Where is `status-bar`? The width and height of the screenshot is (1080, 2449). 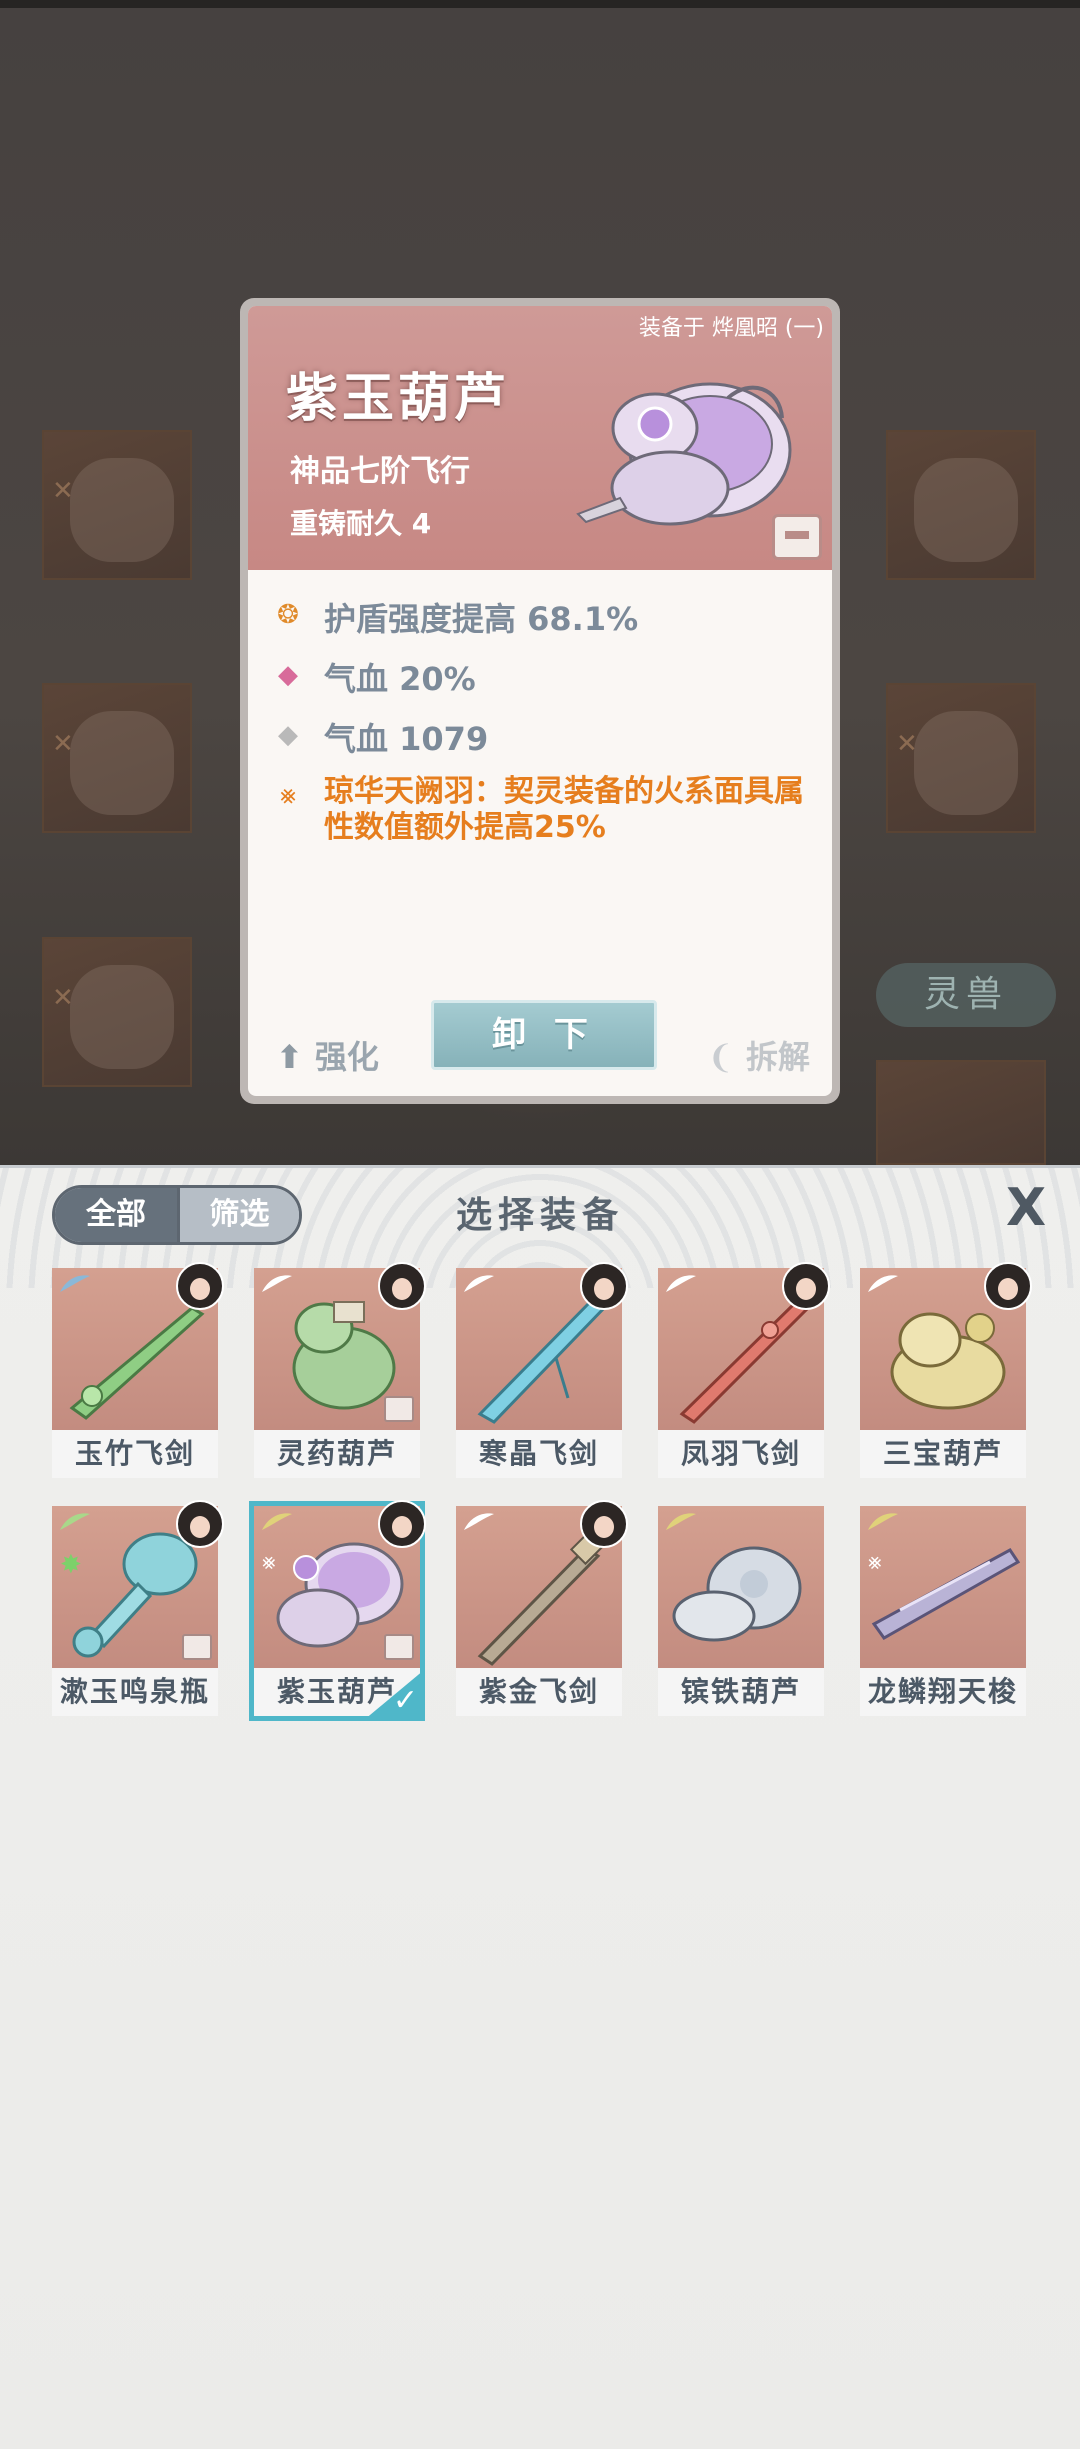
status-bar is located at coordinates (540, 4).